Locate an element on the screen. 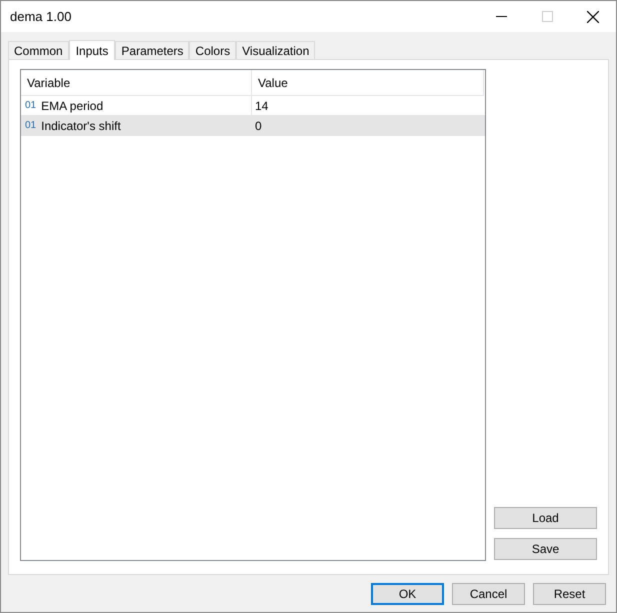  table-row: 01 EMA period 14 is located at coordinates (253, 106).